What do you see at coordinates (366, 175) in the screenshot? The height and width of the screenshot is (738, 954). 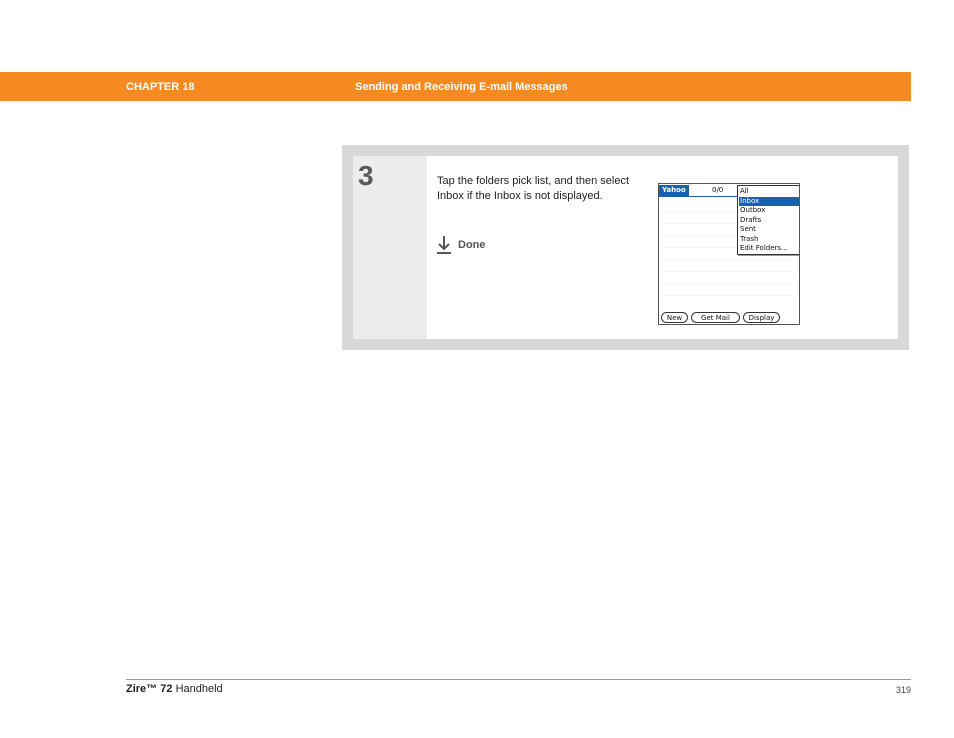 I see `step-number: 3` at bounding box center [366, 175].